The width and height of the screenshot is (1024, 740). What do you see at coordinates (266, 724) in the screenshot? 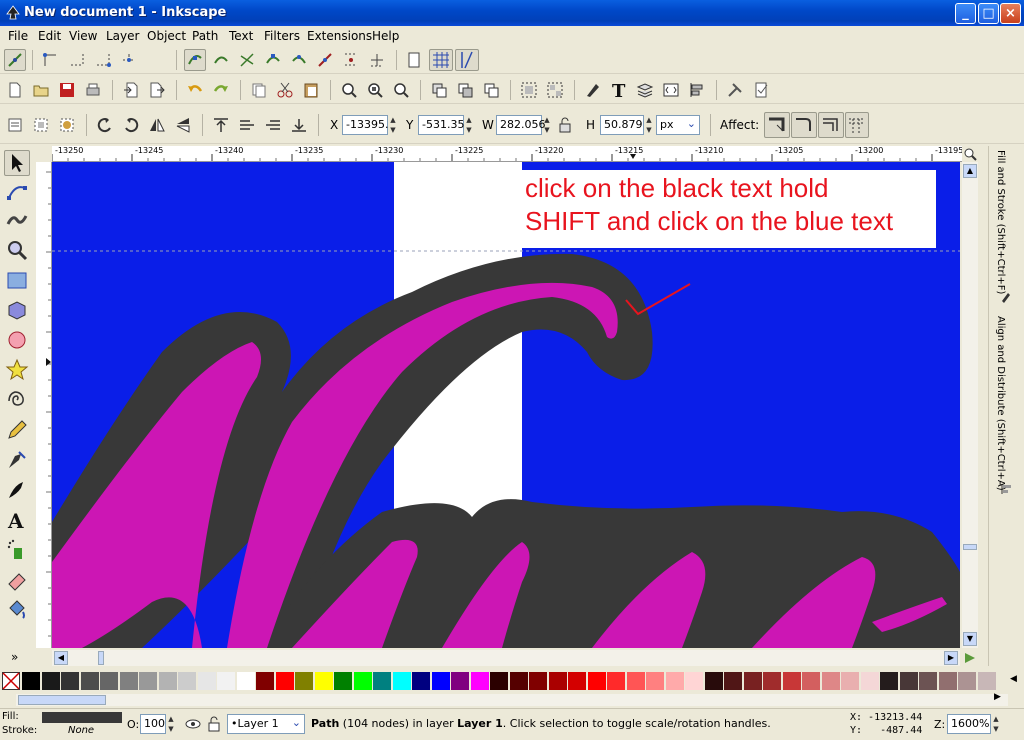
I see `layer-select: •Layer 1 ⌄` at bounding box center [266, 724].